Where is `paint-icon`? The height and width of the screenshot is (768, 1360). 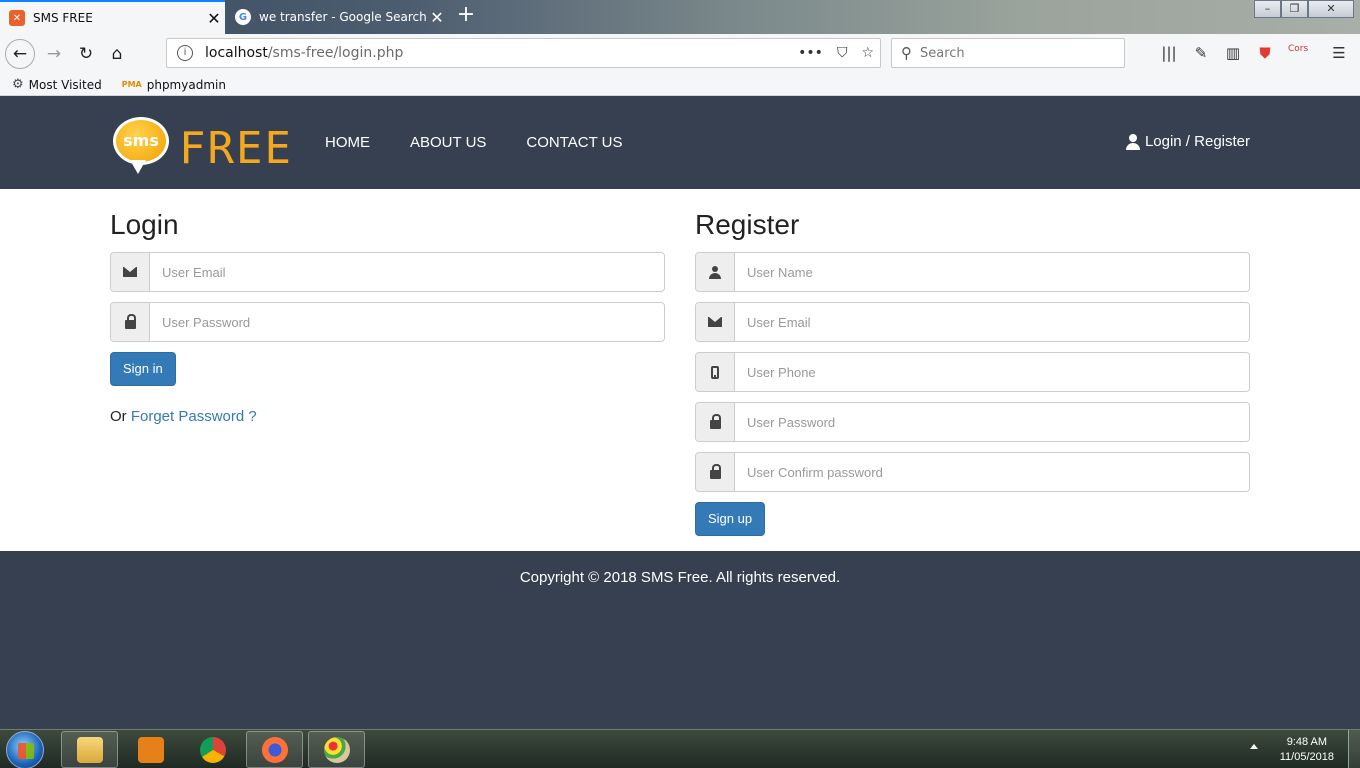
paint-icon is located at coordinates (336, 749).